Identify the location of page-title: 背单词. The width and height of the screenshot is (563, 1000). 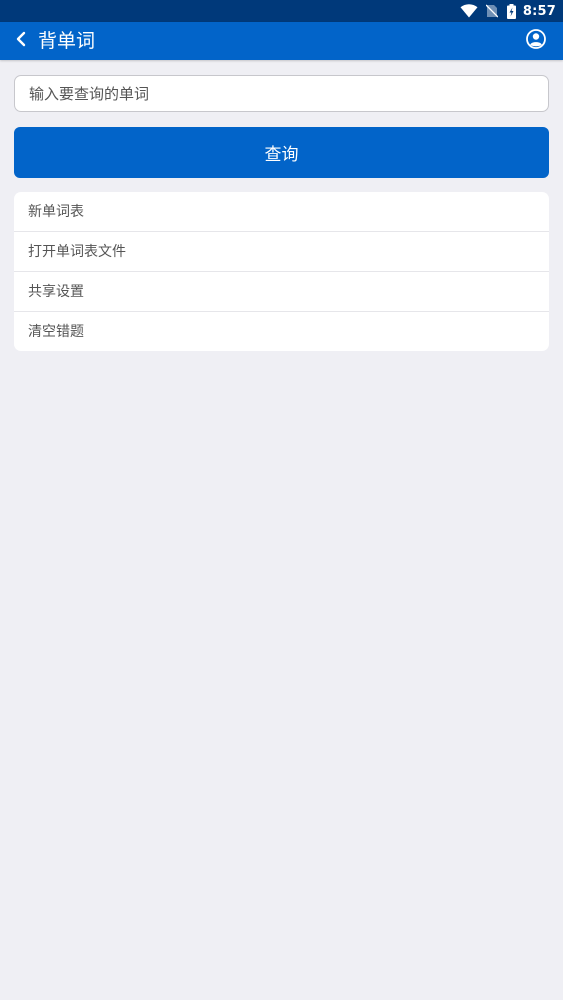
(67, 41).